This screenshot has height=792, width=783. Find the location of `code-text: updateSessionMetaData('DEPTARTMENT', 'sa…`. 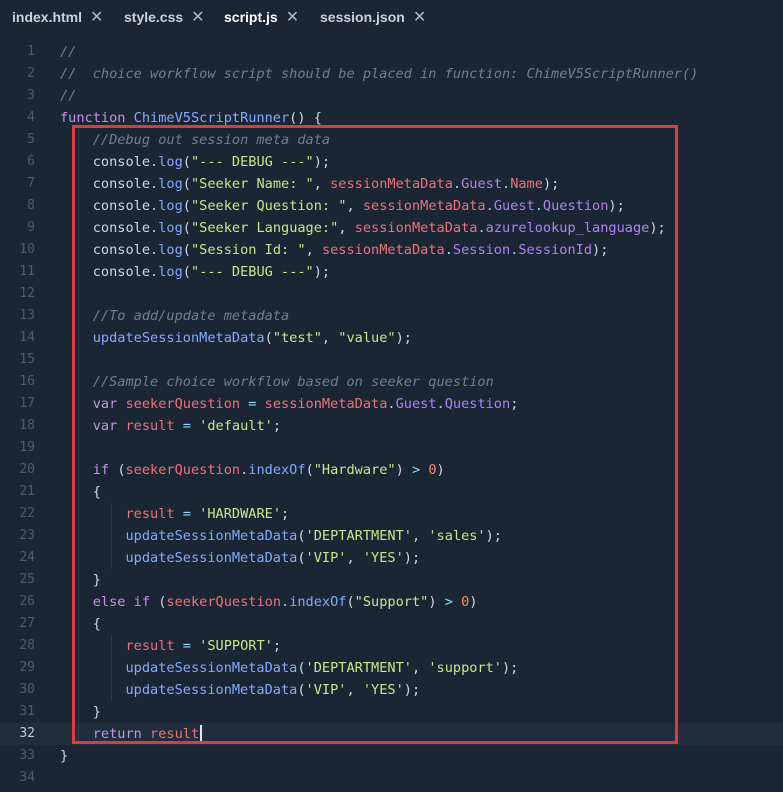

code-text: updateSessionMetaData('DEPTARTMENT', 'sa… is located at coordinates (281, 536).